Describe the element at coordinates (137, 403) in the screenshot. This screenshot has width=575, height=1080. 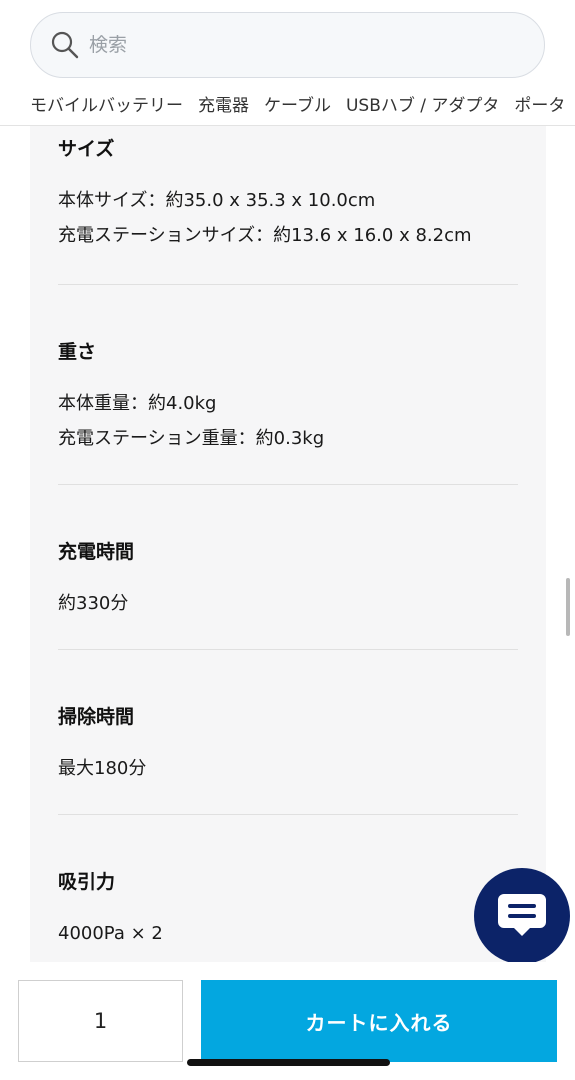
I see `spec-value: 本体重量：約4.0kg` at that location.